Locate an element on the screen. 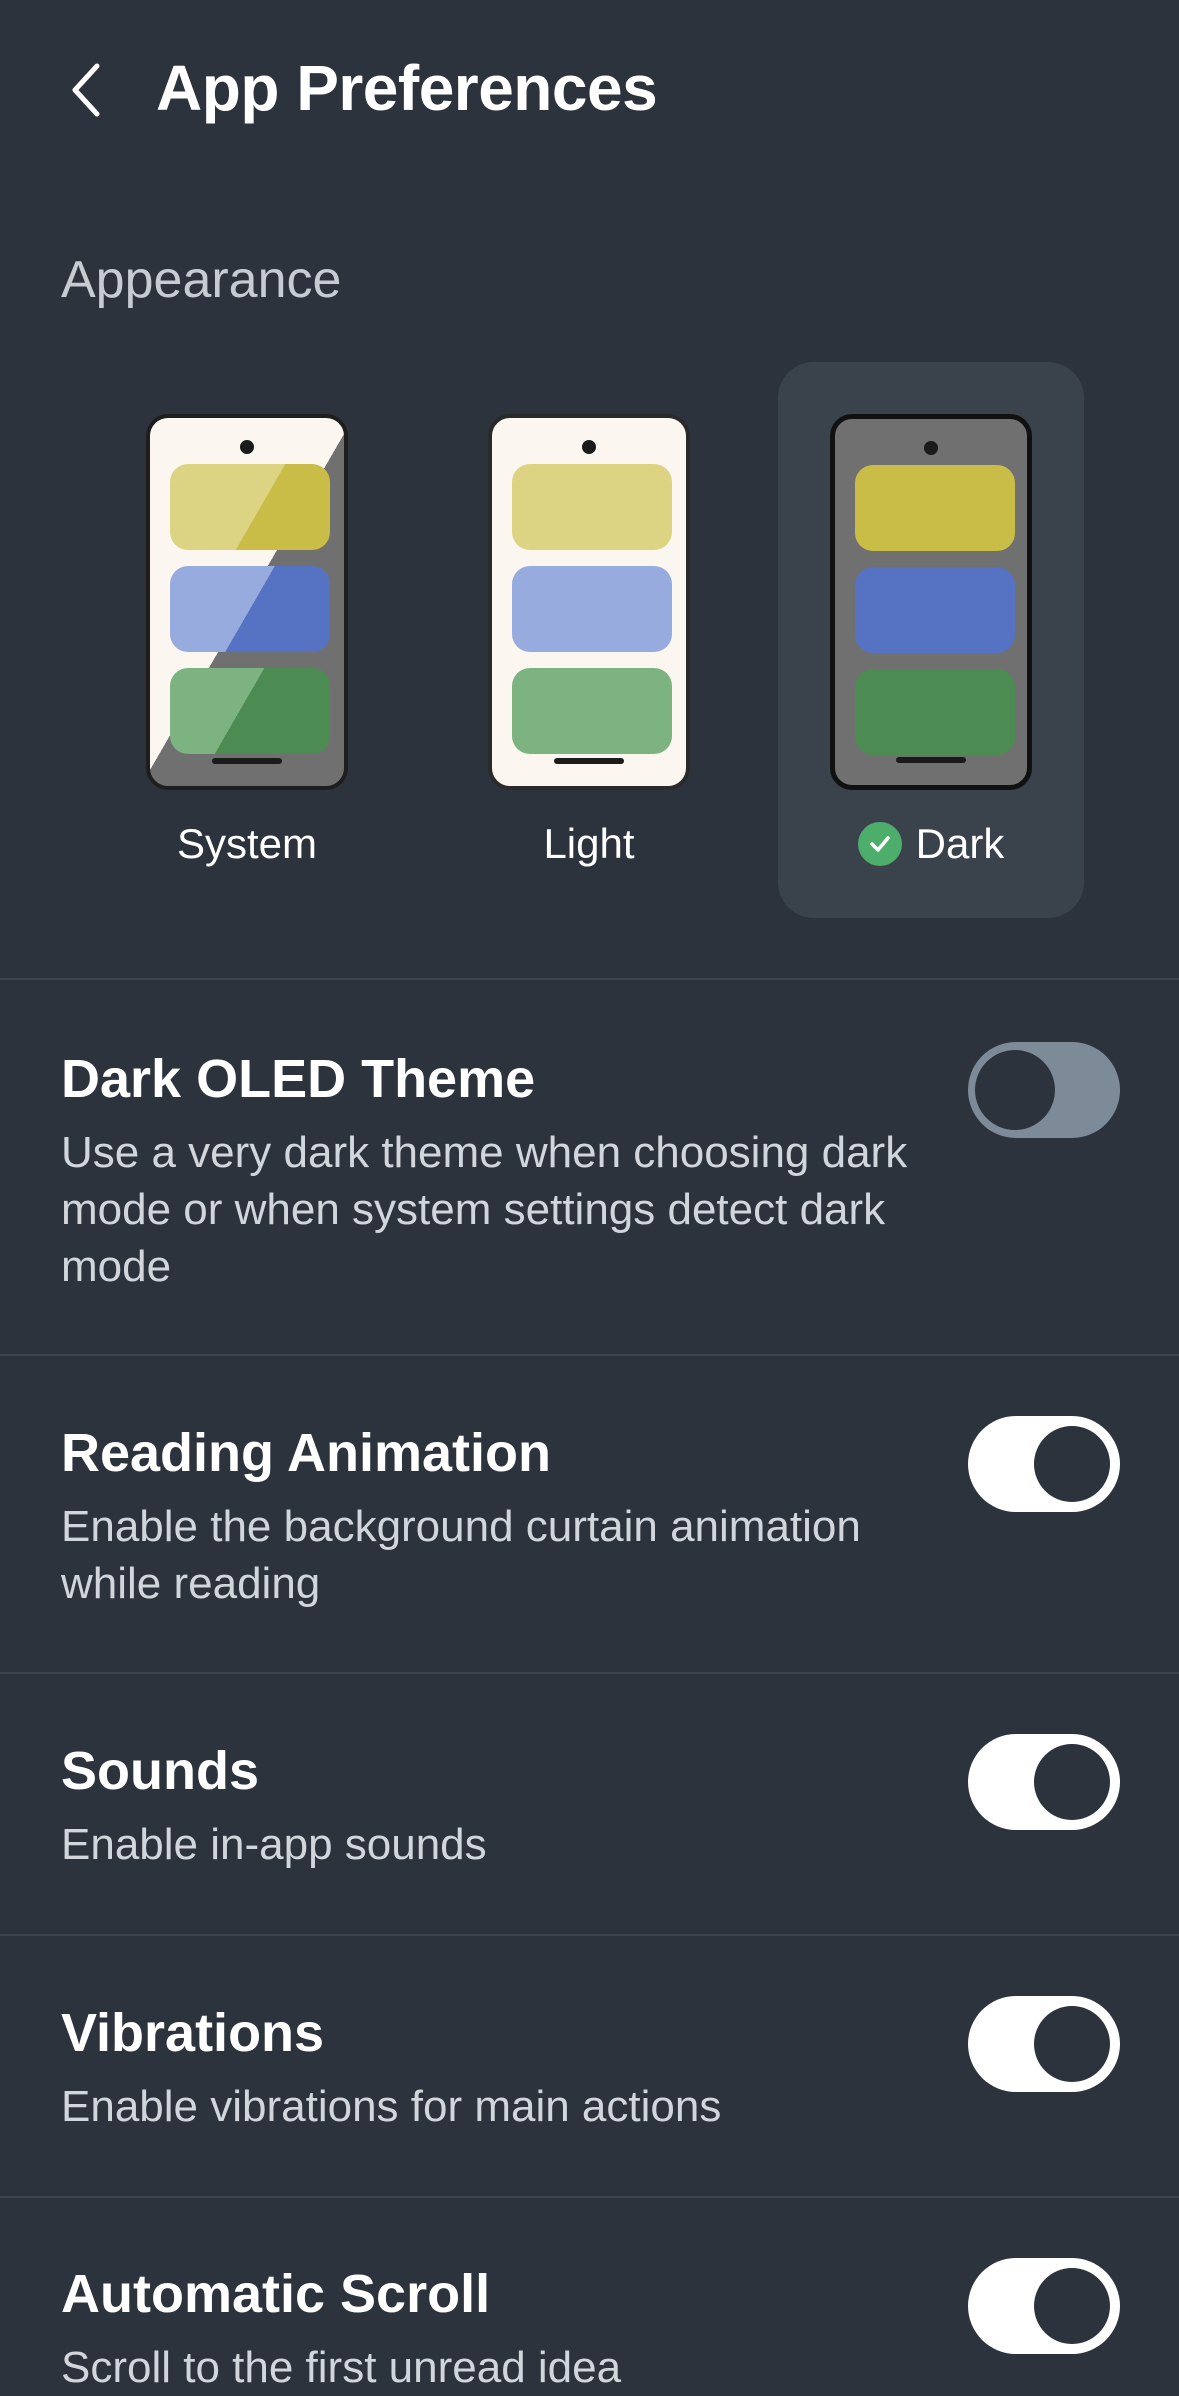 The height and width of the screenshot is (2396, 1179). appearance-section-title: Appearance is located at coordinates (201, 280).